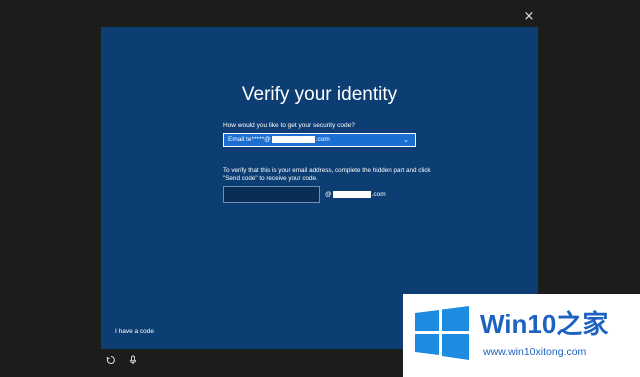 Image resolution: width=640 pixels, height=377 pixels. What do you see at coordinates (293, 139) in the screenshot?
I see `redacted-block` at bounding box center [293, 139].